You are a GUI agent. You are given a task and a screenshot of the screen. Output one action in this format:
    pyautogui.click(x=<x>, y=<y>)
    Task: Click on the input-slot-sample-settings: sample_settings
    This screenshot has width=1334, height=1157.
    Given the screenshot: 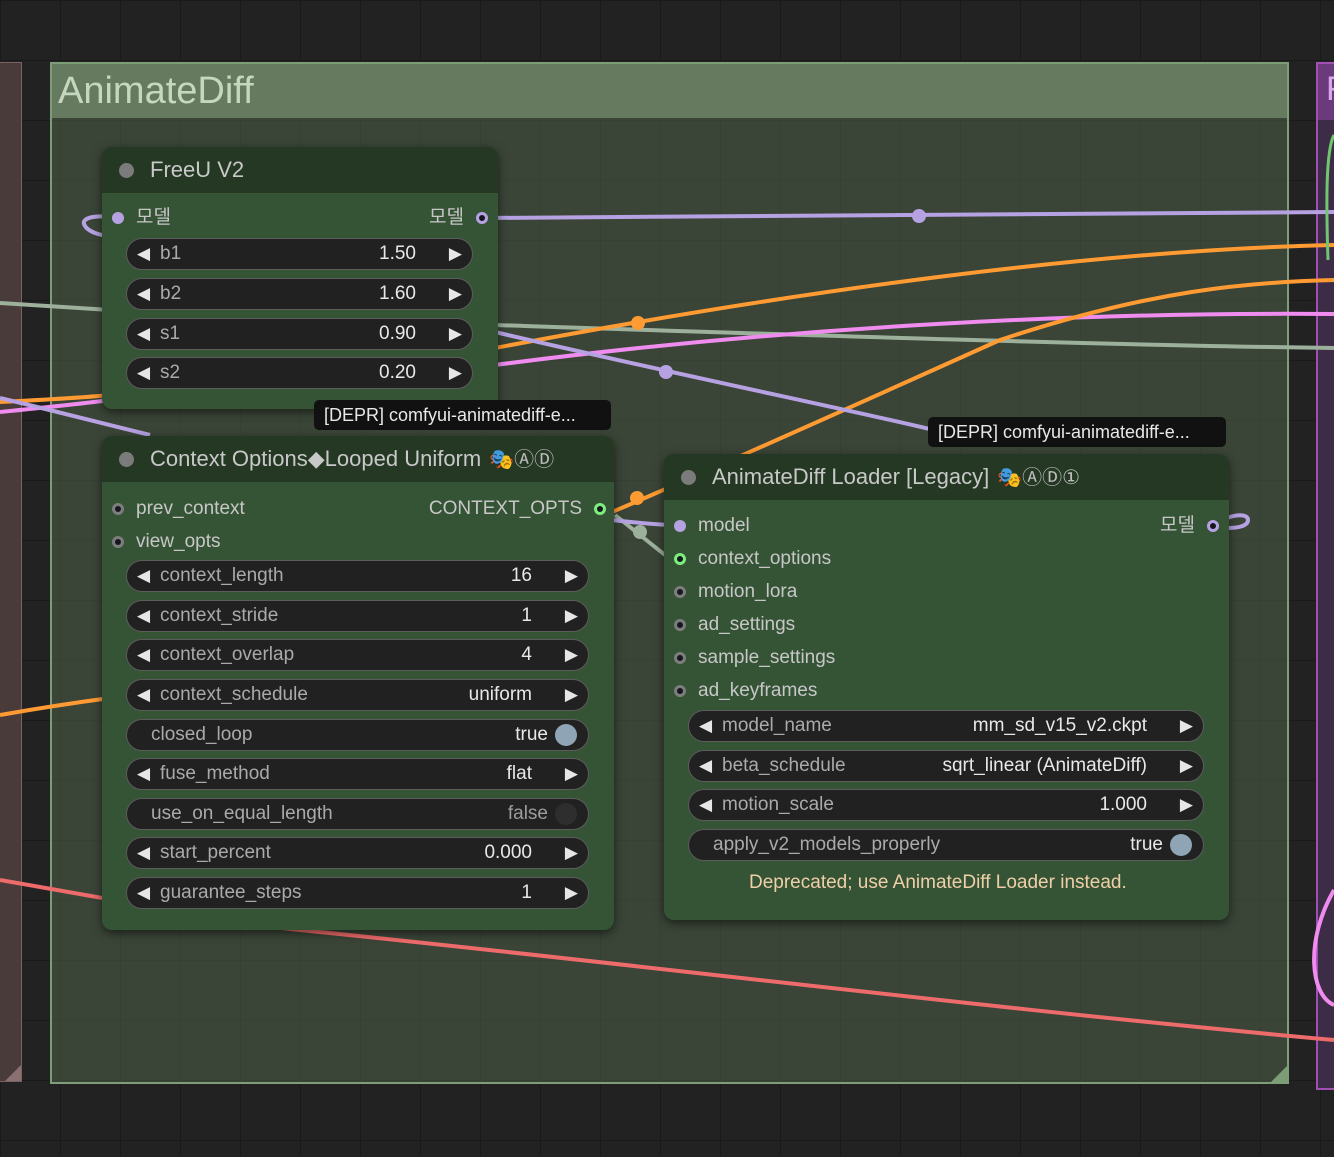 What is the action you would take?
    pyautogui.click(x=804, y=658)
    